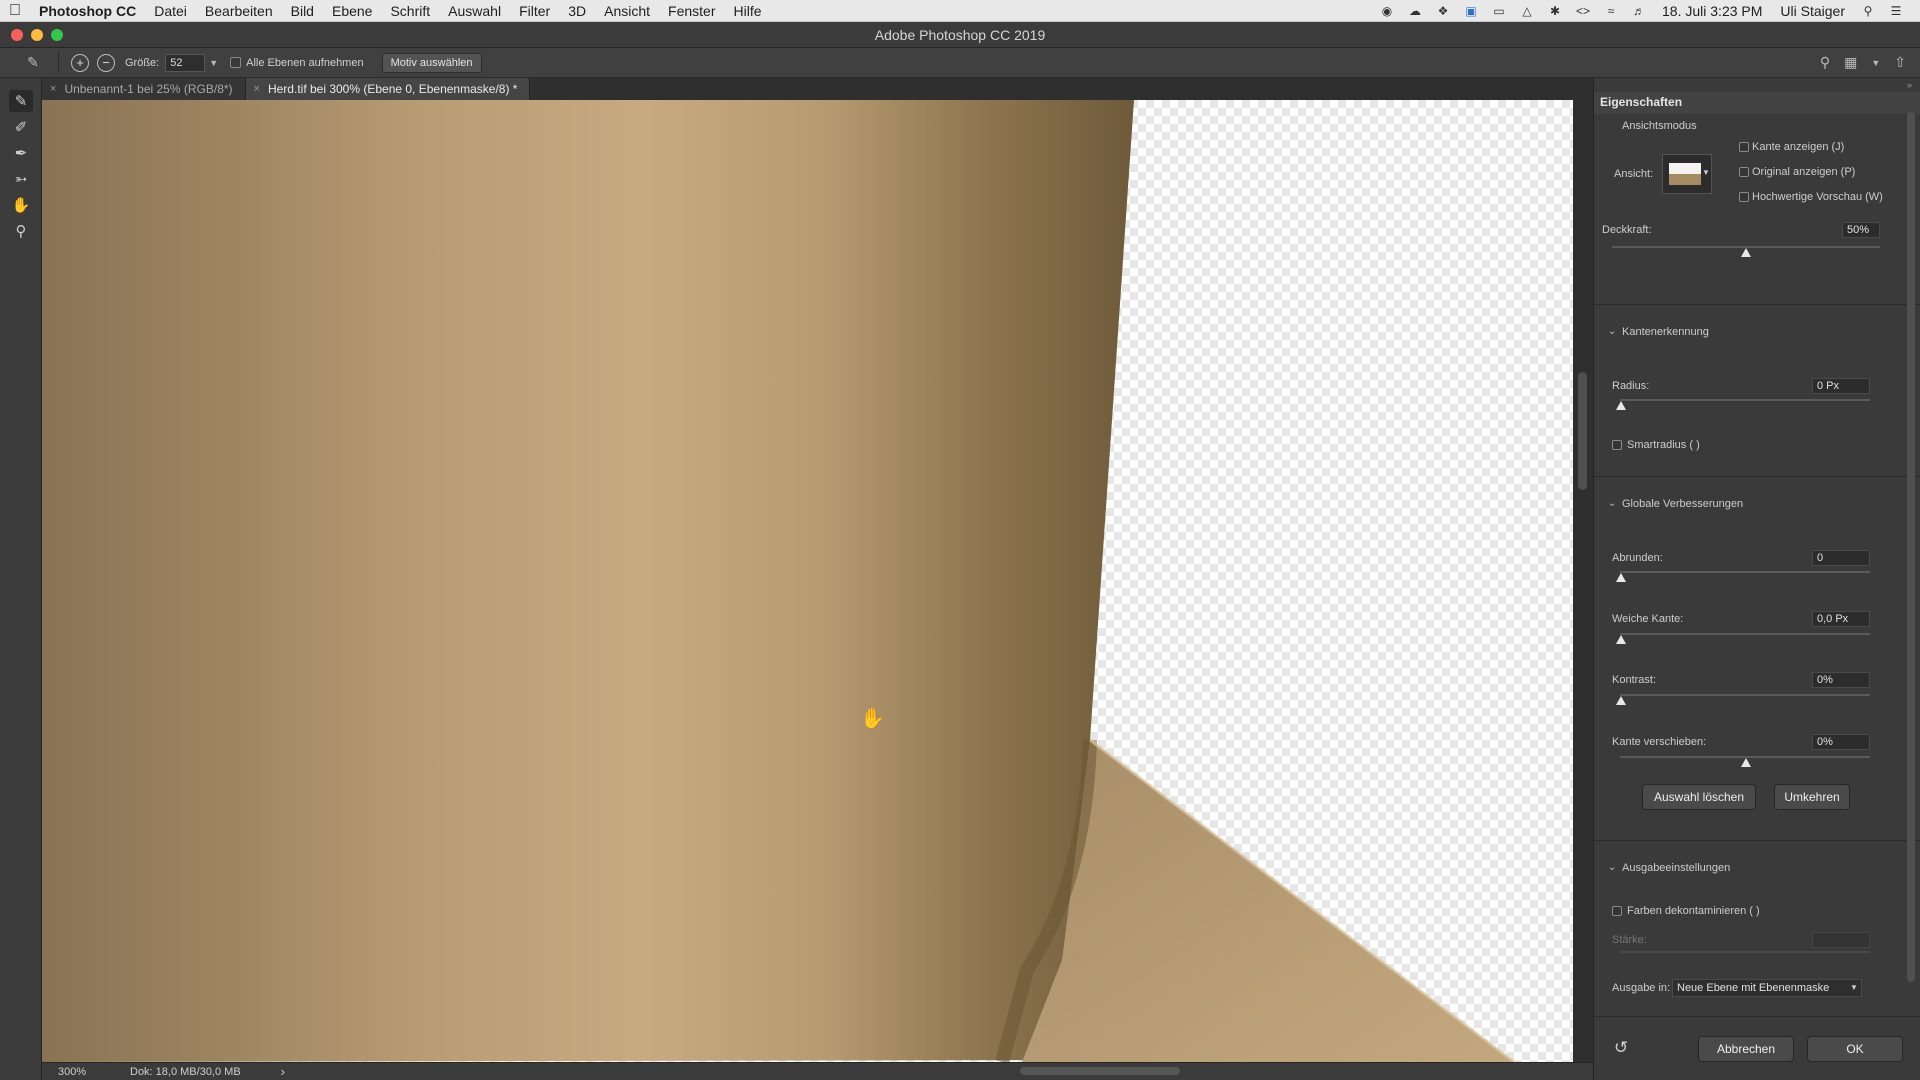 The image size is (1920, 1080). Describe the element at coordinates (1812, 11) in the screenshot. I see `user-name: Uli Staiger` at that location.